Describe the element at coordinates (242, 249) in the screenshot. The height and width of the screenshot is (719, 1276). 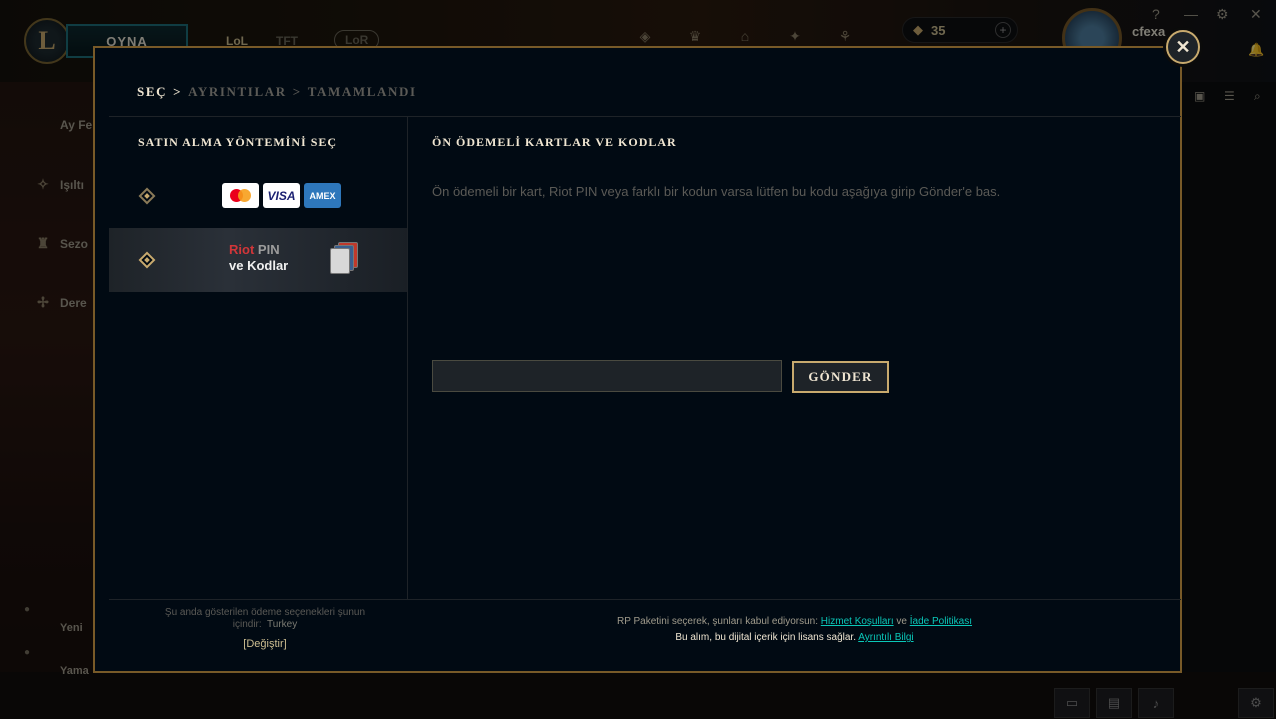
I see `riot-text: Riot` at that location.